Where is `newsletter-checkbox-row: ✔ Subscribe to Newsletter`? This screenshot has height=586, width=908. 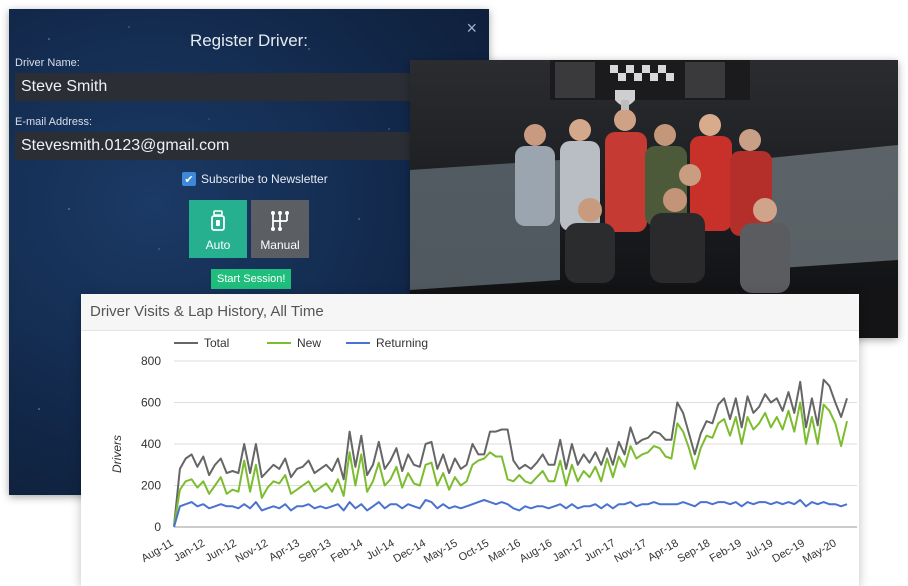 newsletter-checkbox-row: ✔ Subscribe to Newsletter is located at coordinates (255, 179).